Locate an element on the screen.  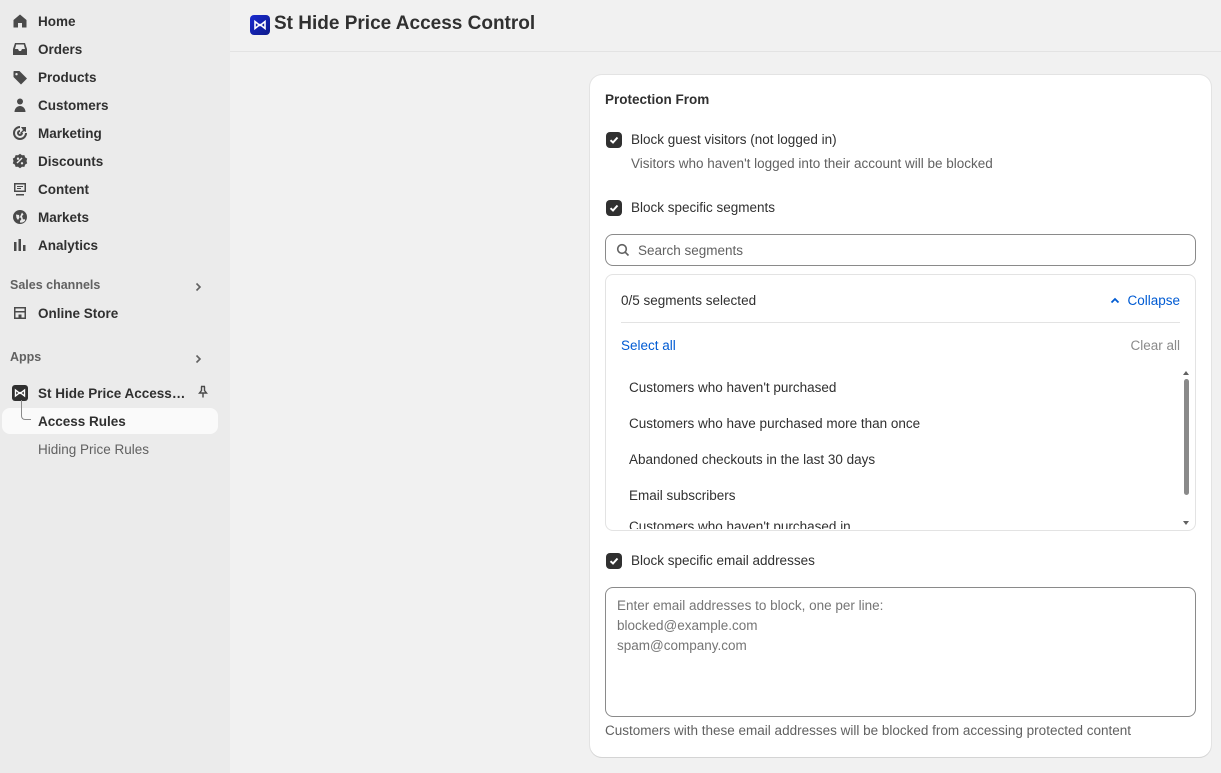
sidebar-item-label: Markets is located at coordinates (64, 217).